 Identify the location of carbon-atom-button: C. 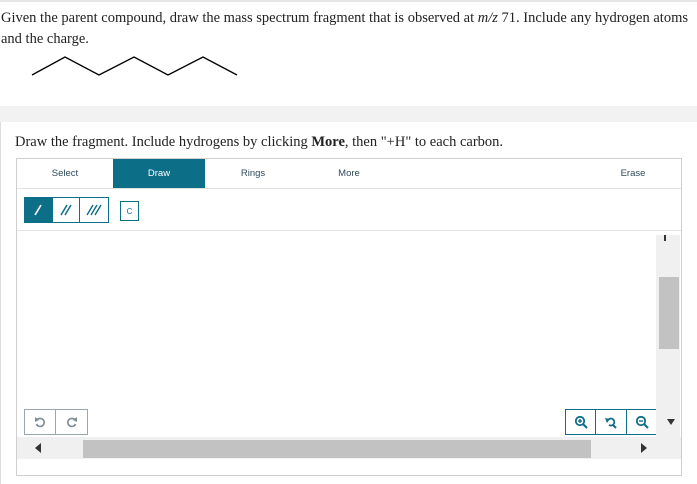
(129, 211).